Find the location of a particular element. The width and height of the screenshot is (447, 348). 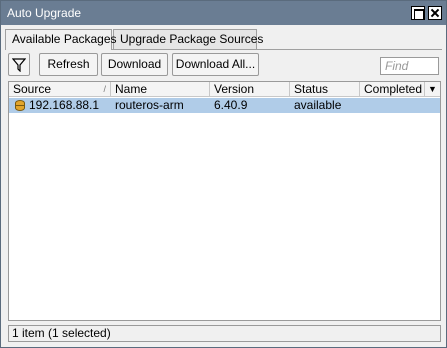

column-label: Source is located at coordinates (32, 89).